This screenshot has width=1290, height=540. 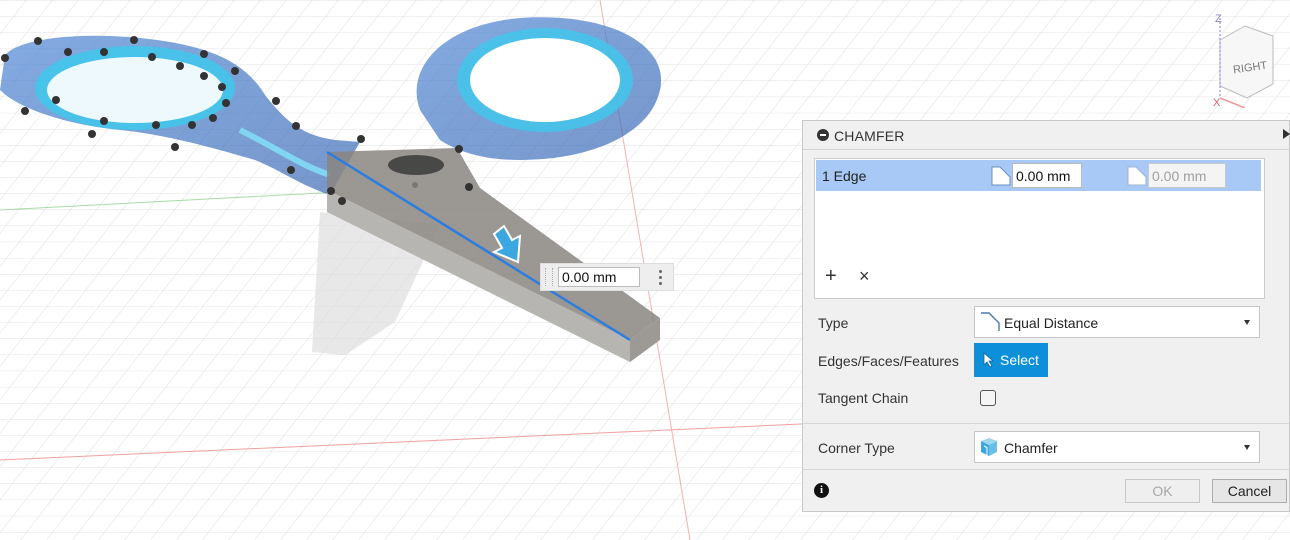 I want to click on selection-list: 1 Edge 0.00 mm 0.00 mm + ×, so click(x=1039, y=228).